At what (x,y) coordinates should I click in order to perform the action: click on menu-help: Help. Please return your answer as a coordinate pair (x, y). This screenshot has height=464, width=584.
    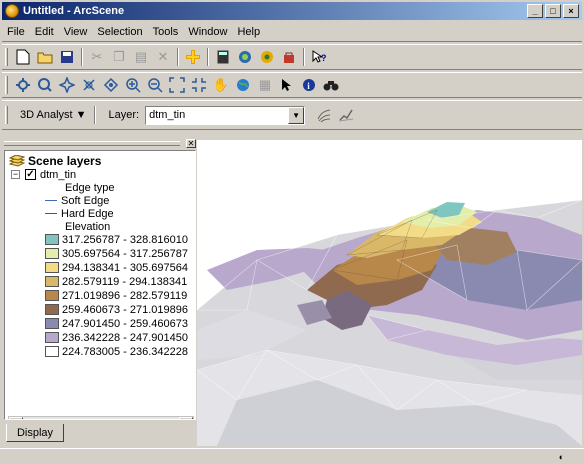
    Looking at the image, I should click on (248, 32).